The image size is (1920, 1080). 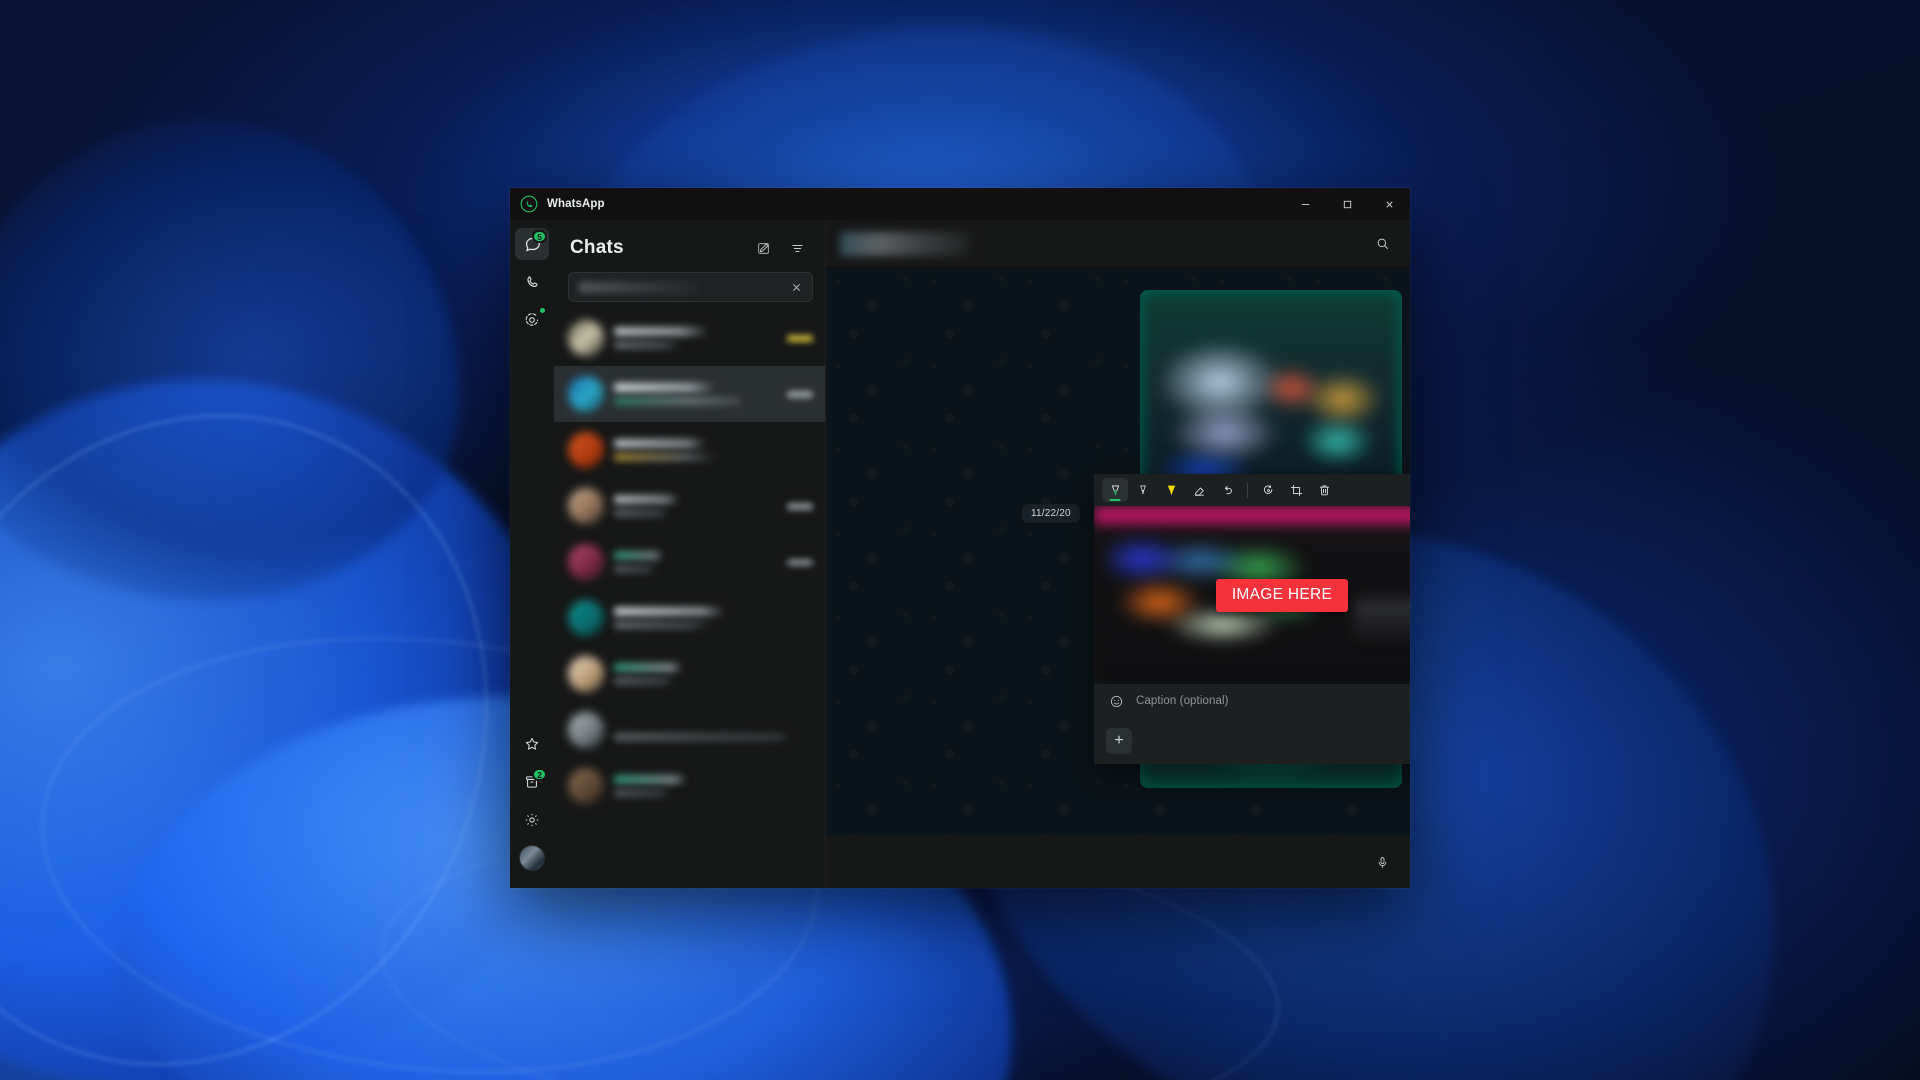 What do you see at coordinates (1227, 490) in the screenshot?
I see `undo-tool-button` at bounding box center [1227, 490].